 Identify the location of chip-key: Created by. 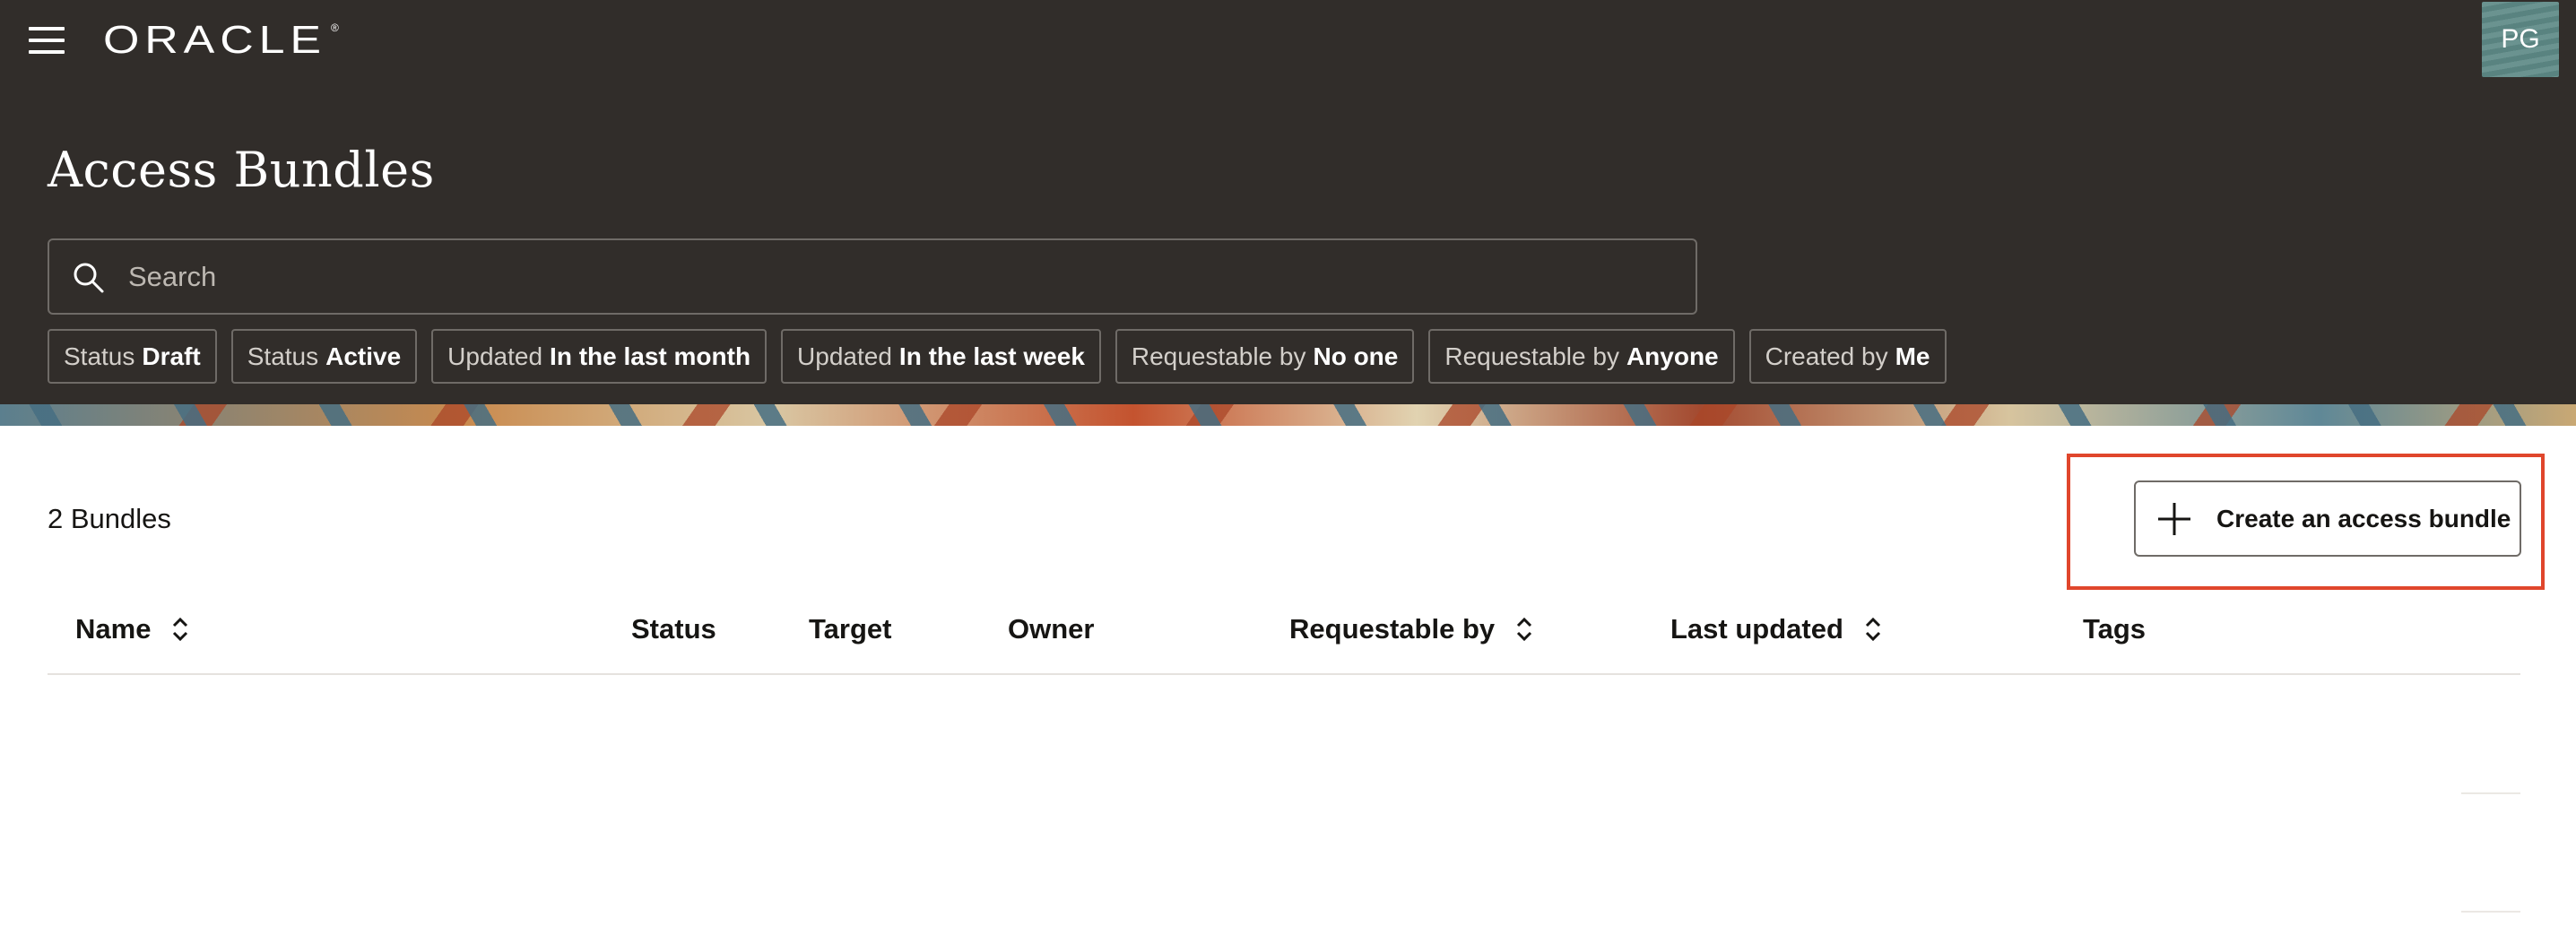
(1826, 356).